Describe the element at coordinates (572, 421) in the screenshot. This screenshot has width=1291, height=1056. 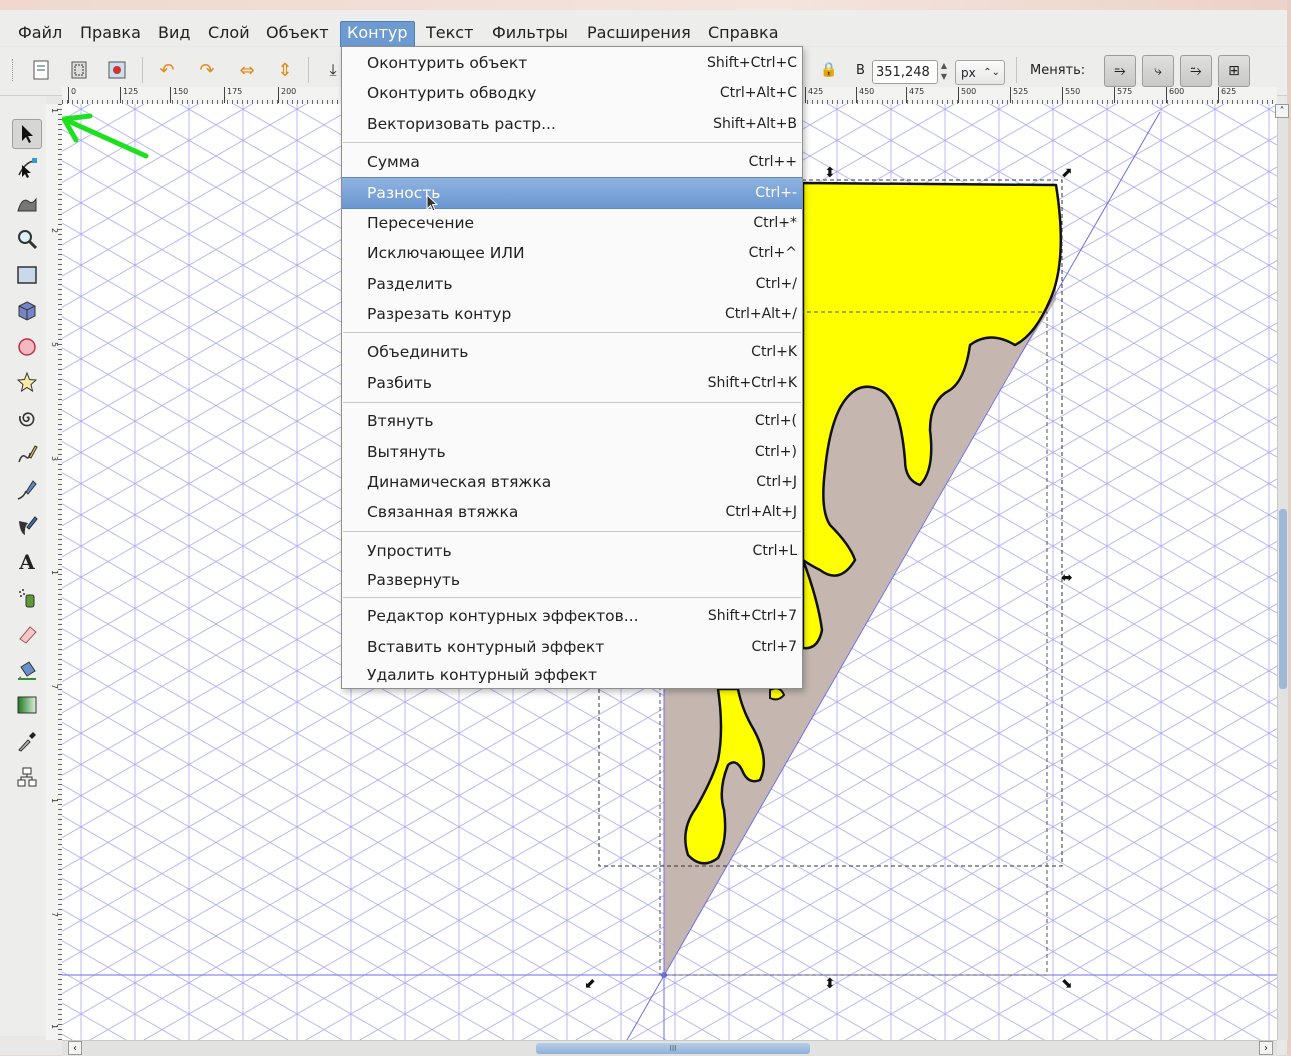
I see `menu-item-inset: Втянуть Ctrl+(` at that location.